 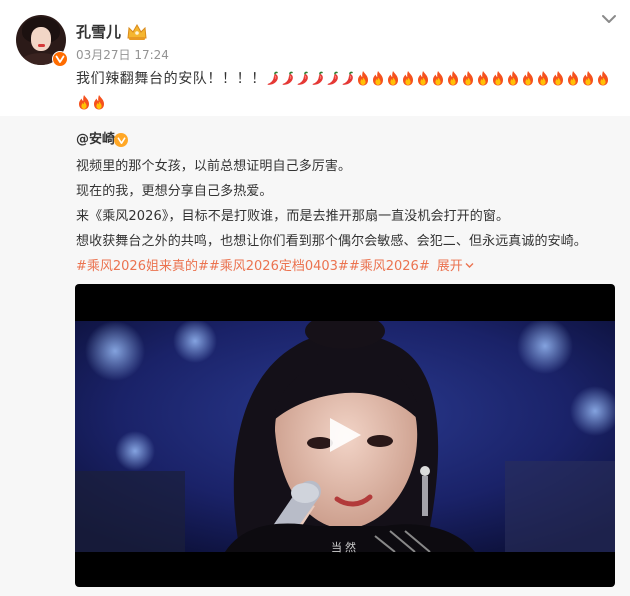 I want to click on play-icon, so click(x=345, y=435).